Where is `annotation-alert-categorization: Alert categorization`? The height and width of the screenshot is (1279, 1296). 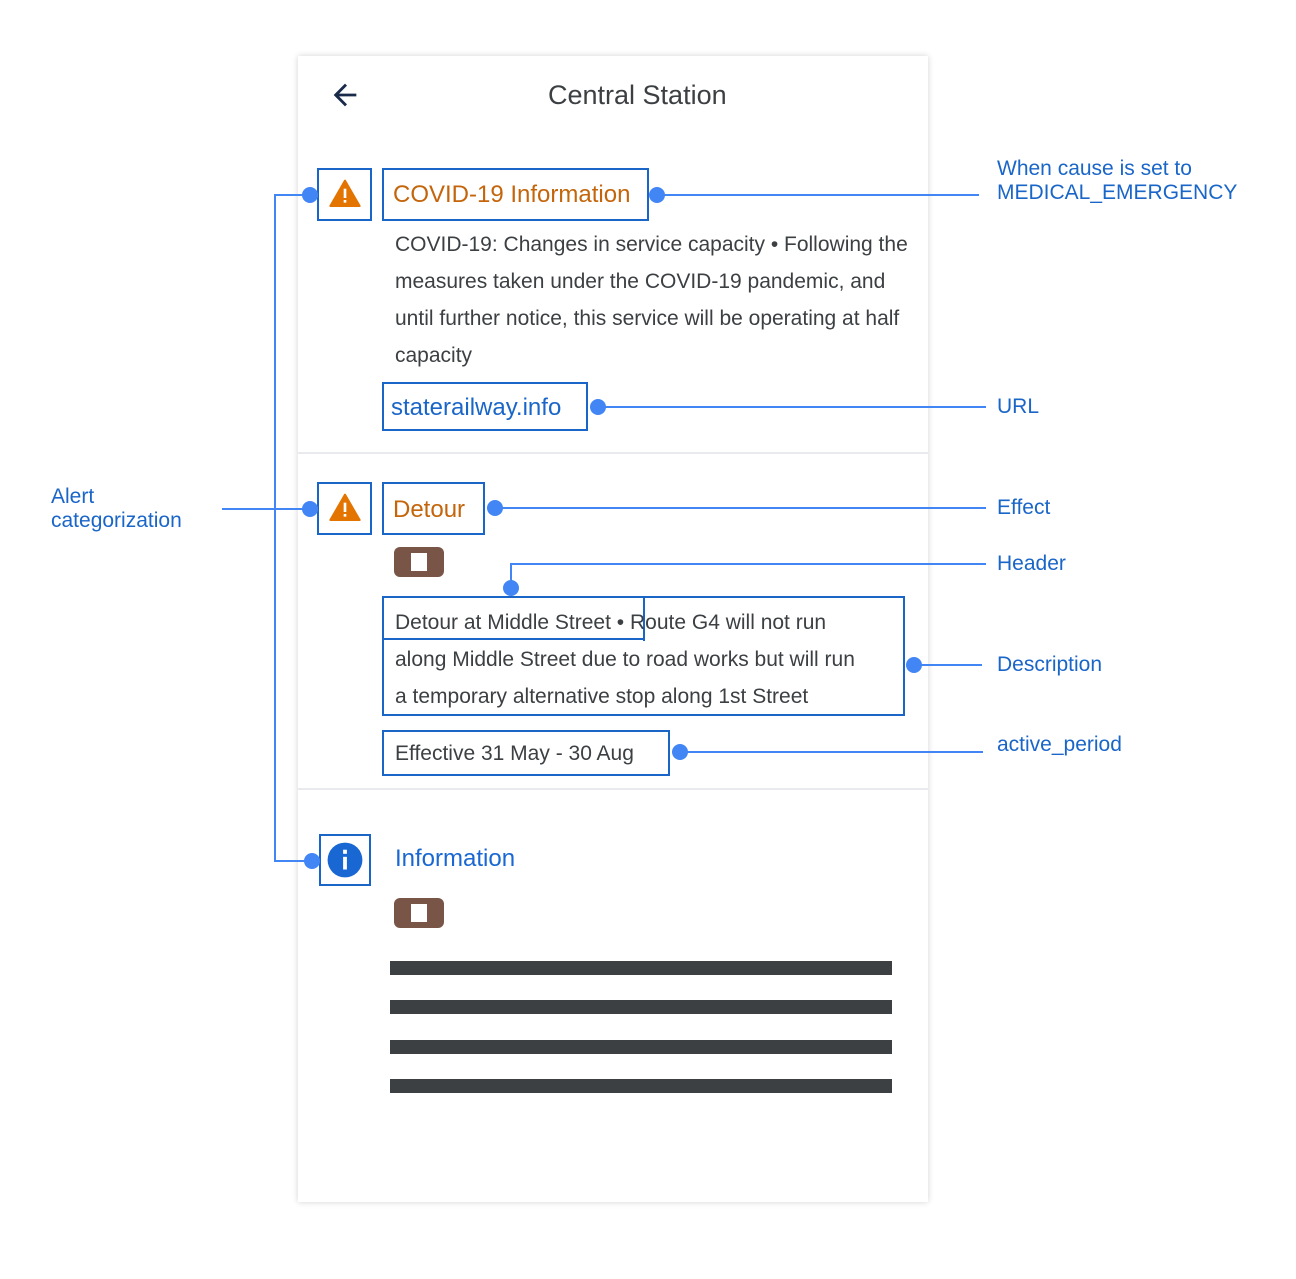 annotation-alert-categorization: Alert categorization is located at coordinates (116, 509).